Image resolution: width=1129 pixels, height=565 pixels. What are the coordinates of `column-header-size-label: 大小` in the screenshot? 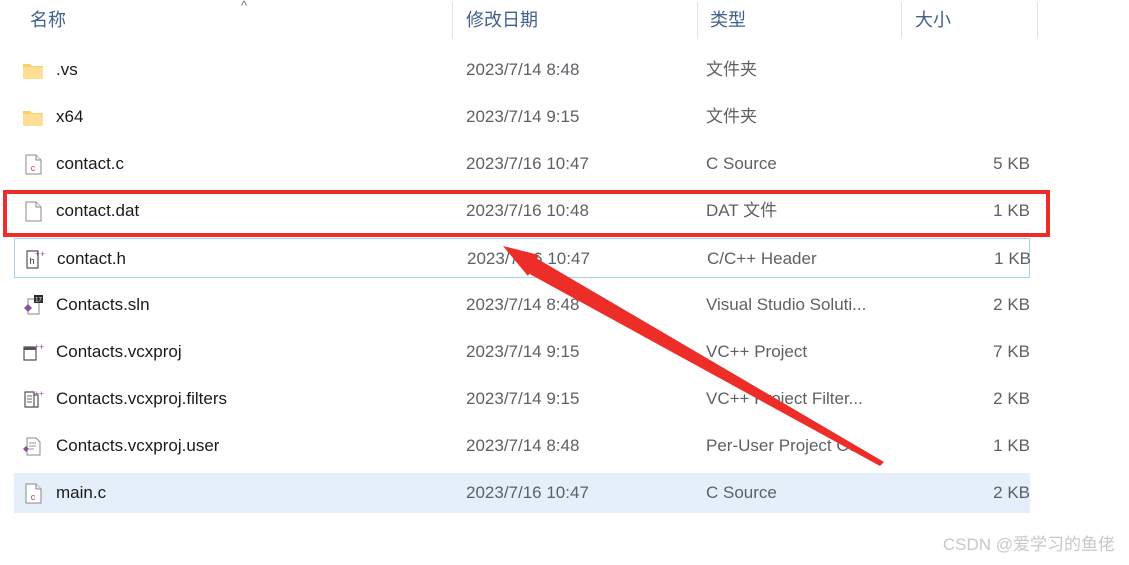 It's located at (933, 20).